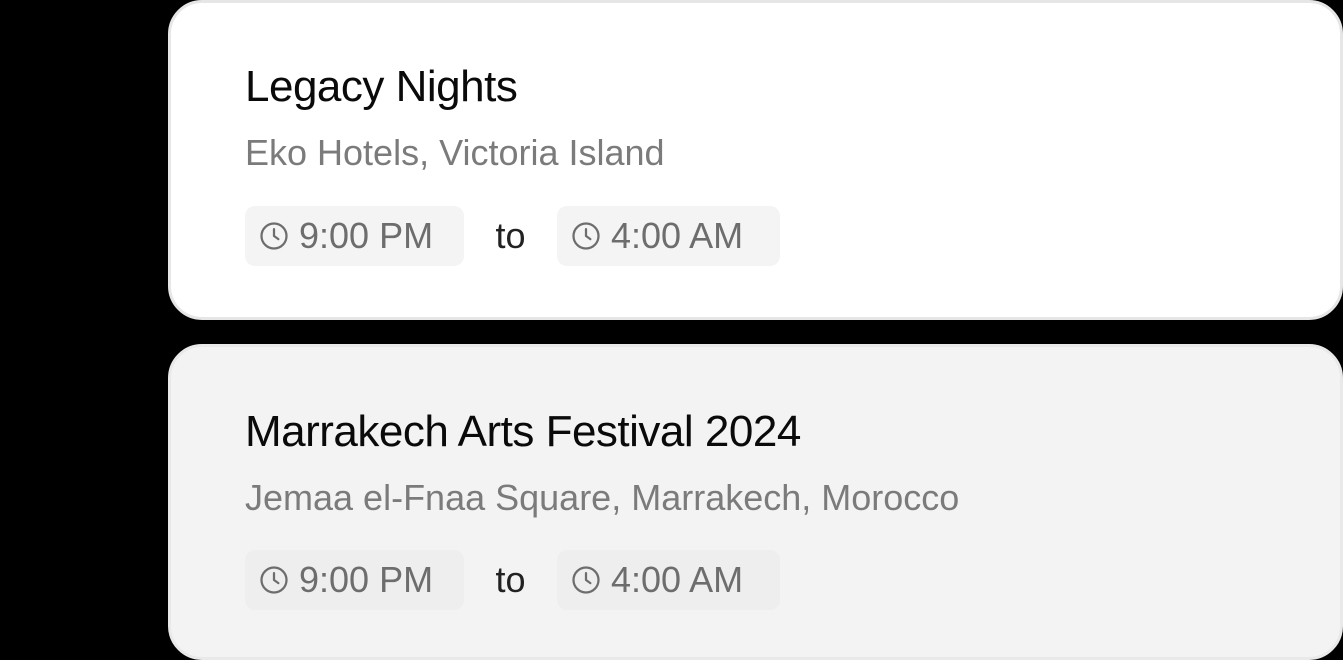  Describe the element at coordinates (523, 431) in the screenshot. I see `event-title: Marrakech Arts Festival 2024` at that location.